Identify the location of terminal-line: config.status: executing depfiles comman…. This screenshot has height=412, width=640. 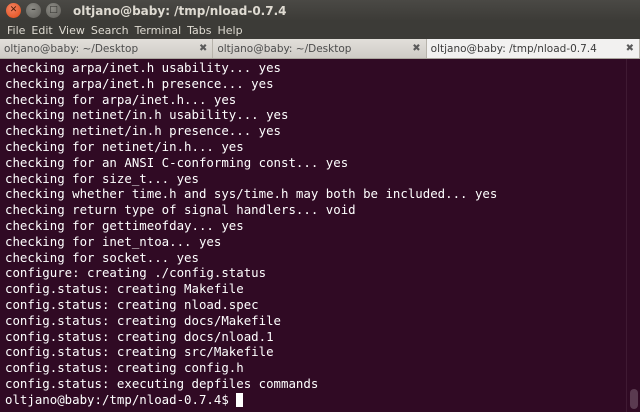
(162, 383).